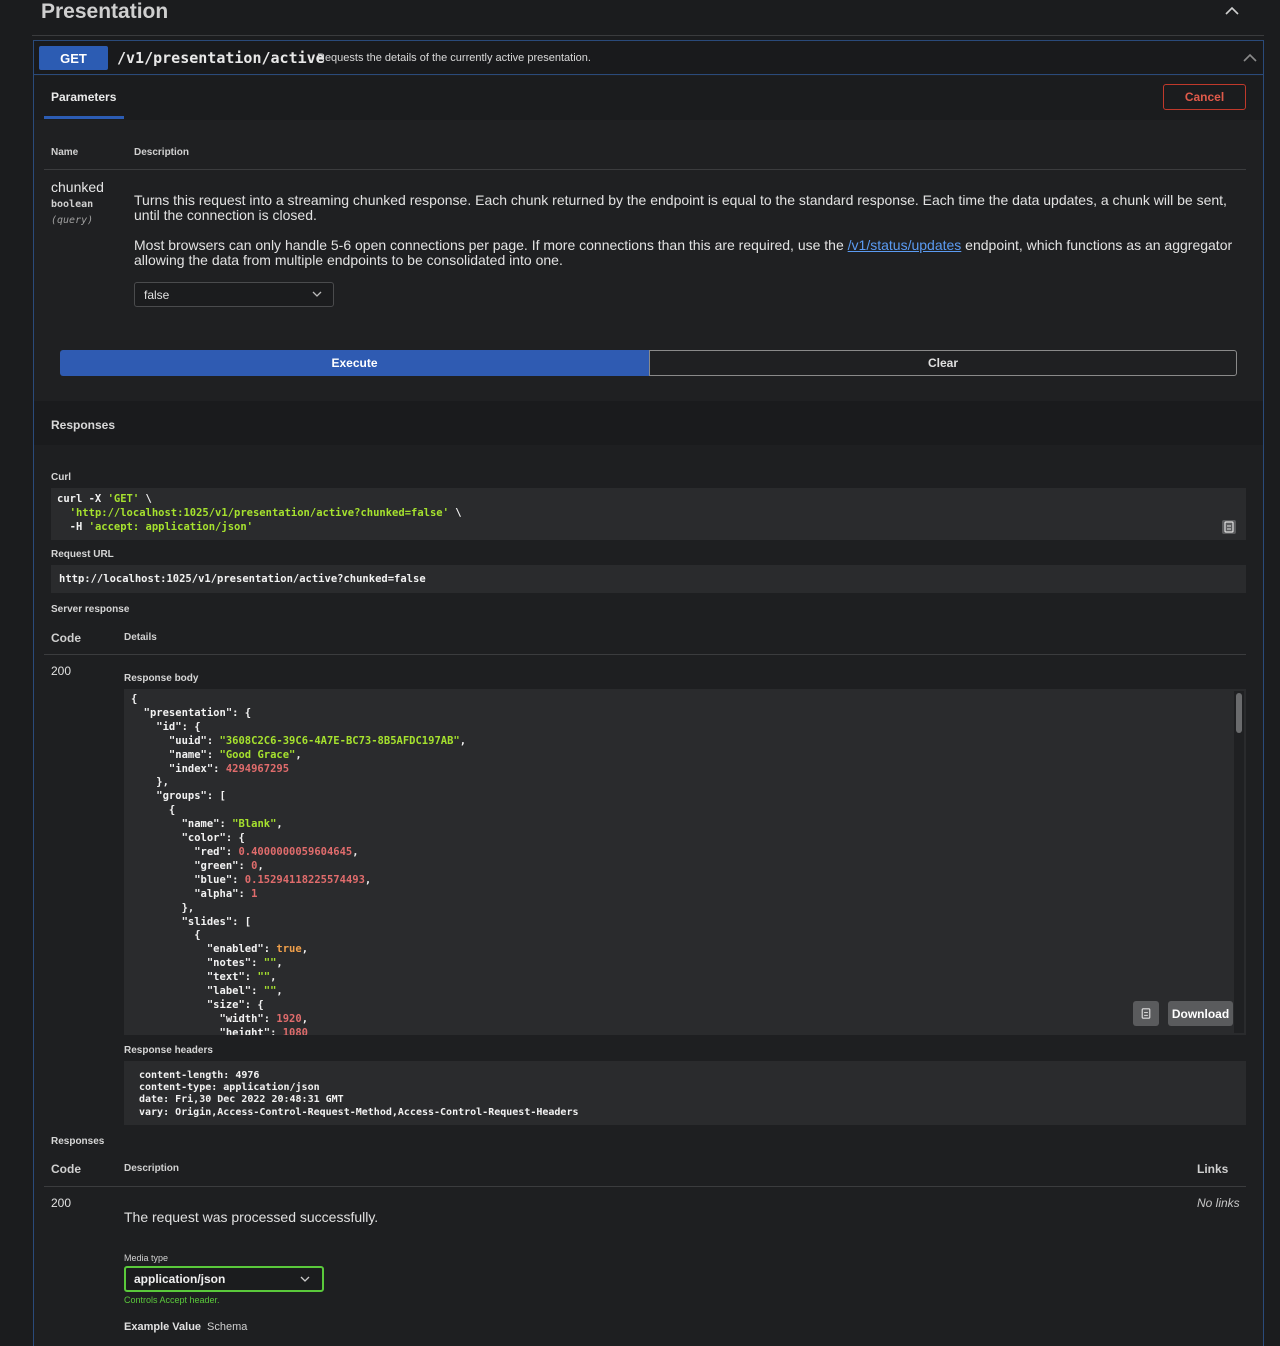 The width and height of the screenshot is (1280, 1346). What do you see at coordinates (72, 220) in the screenshot?
I see `param-location: (query)` at bounding box center [72, 220].